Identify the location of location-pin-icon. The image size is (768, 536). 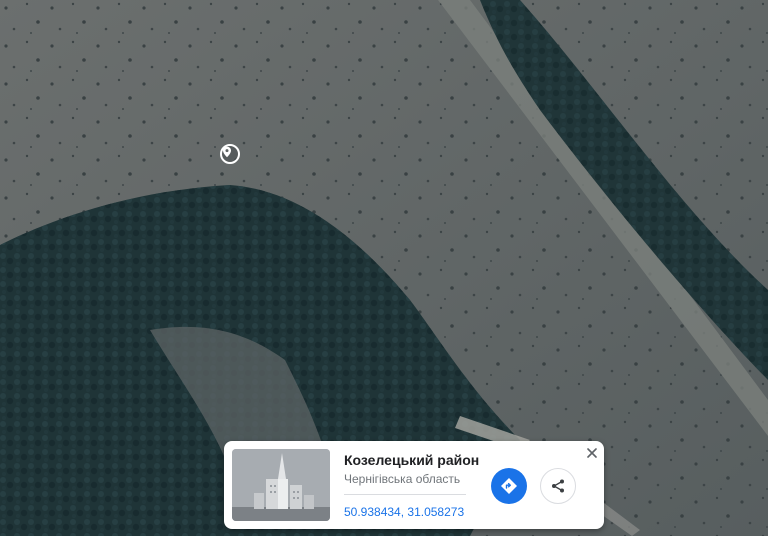
(230, 154).